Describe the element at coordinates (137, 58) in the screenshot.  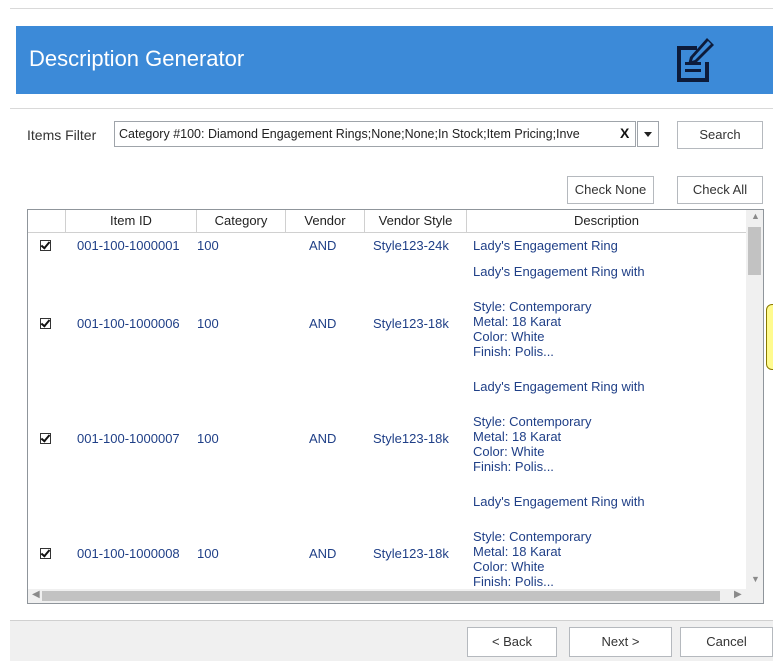
I see `wizard-title: Description Generator` at that location.